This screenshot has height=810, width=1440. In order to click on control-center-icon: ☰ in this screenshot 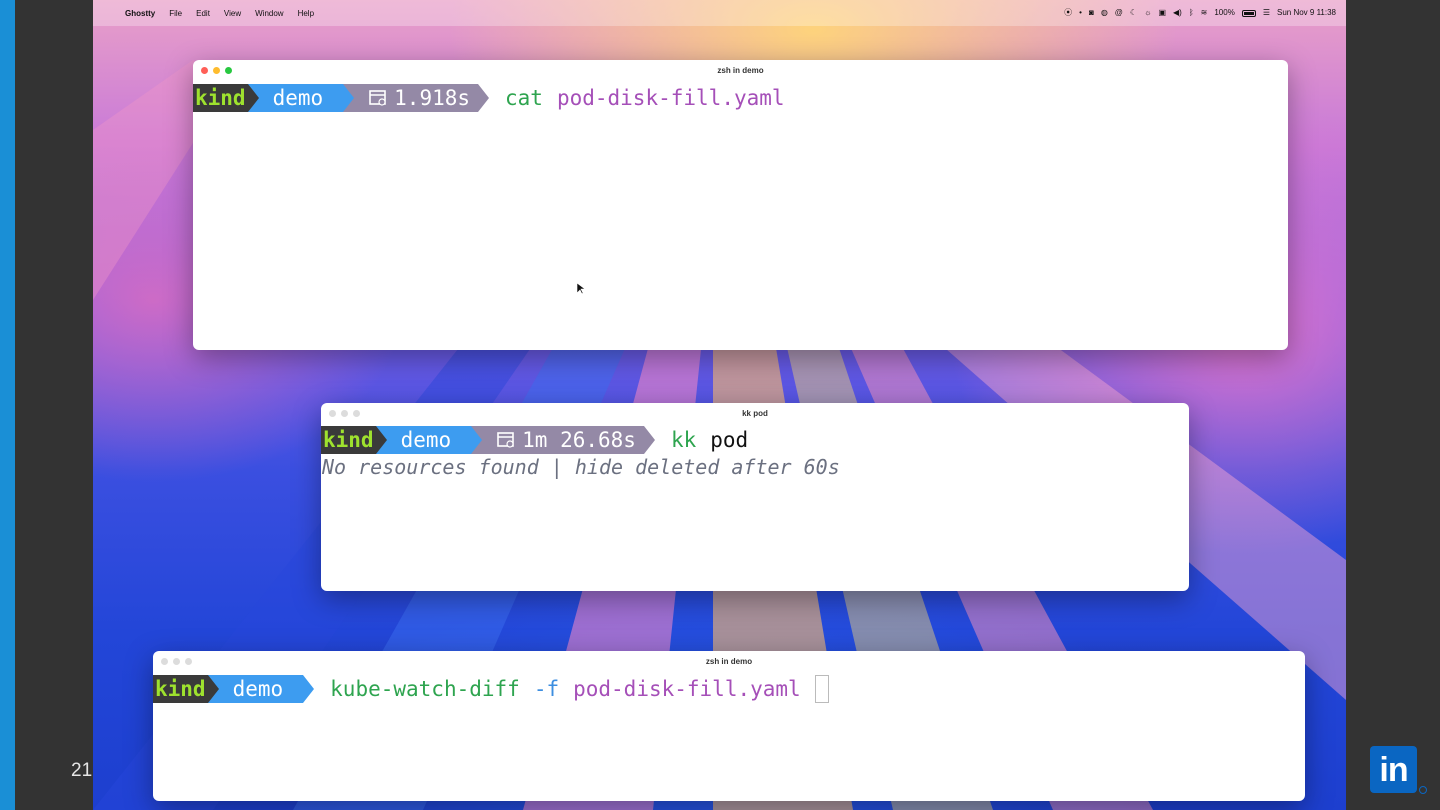, I will do `click(1266, 13)`.